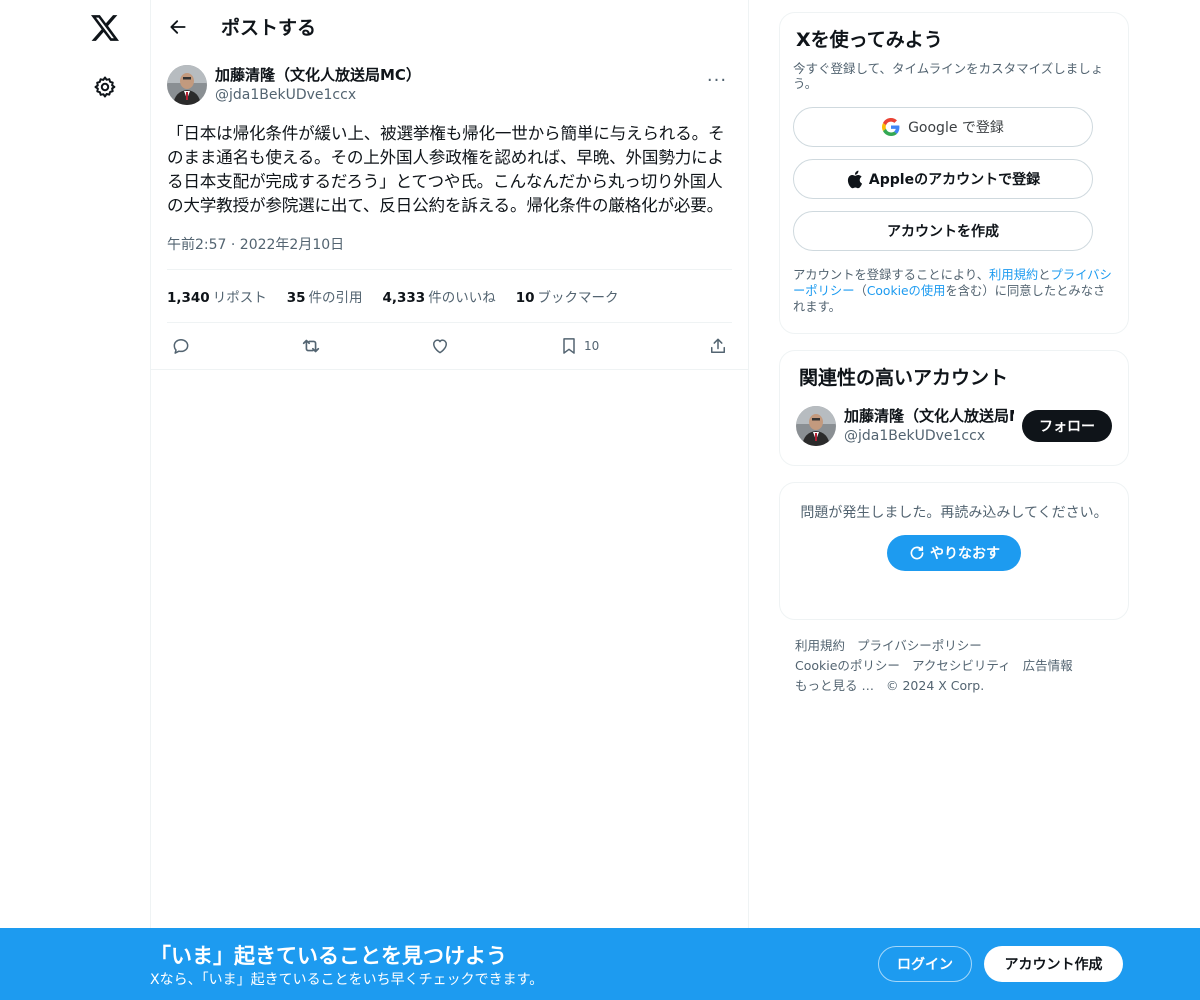  Describe the element at coordinates (462, 298) in the screenshot. I see `stat-label: 件のいいね` at that location.